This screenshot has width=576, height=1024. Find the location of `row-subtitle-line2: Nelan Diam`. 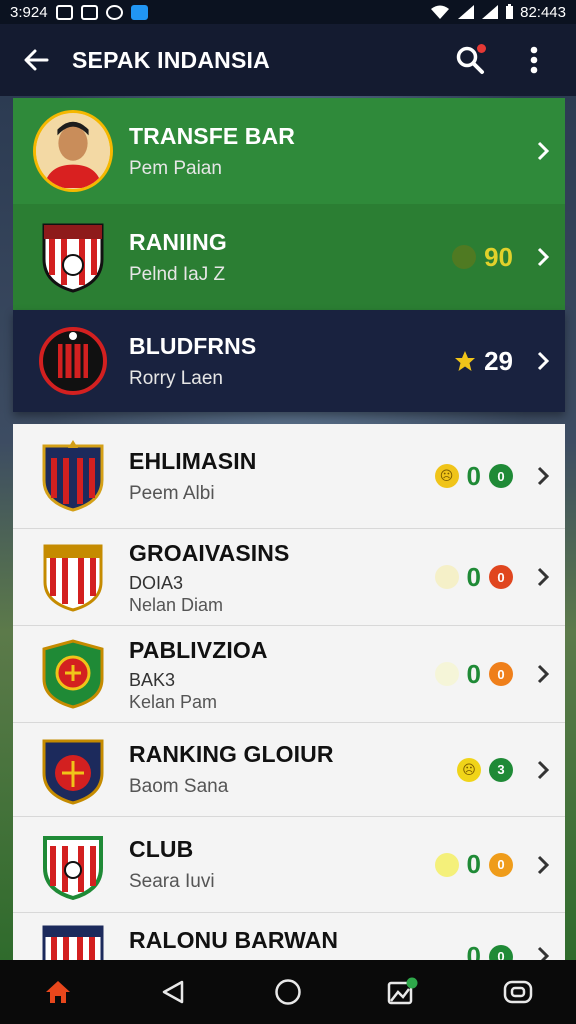

row-subtitle-line2: Nelan Diam is located at coordinates (176, 604).